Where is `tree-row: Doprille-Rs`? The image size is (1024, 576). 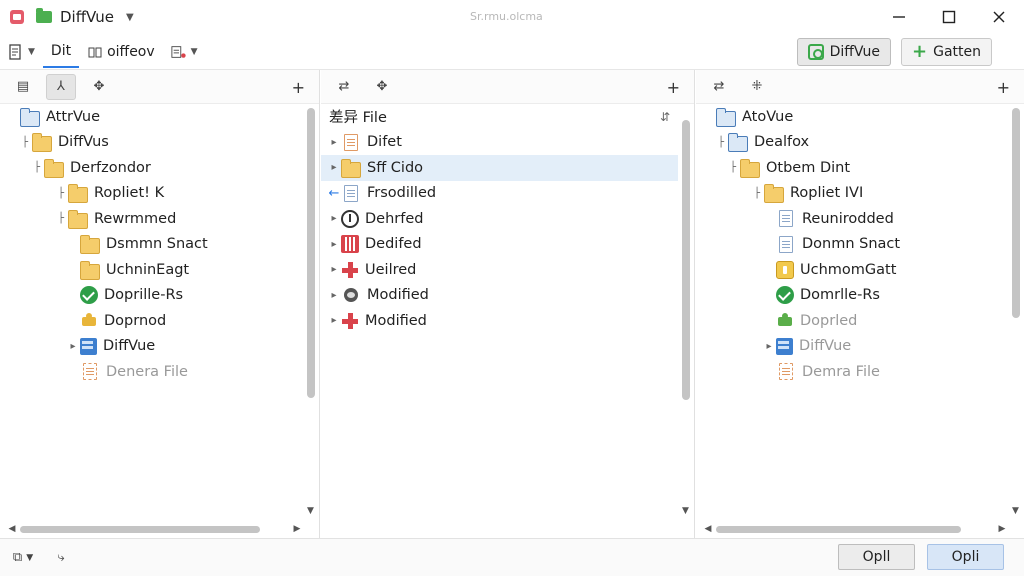 tree-row: Doprille-Rs is located at coordinates (151, 296).